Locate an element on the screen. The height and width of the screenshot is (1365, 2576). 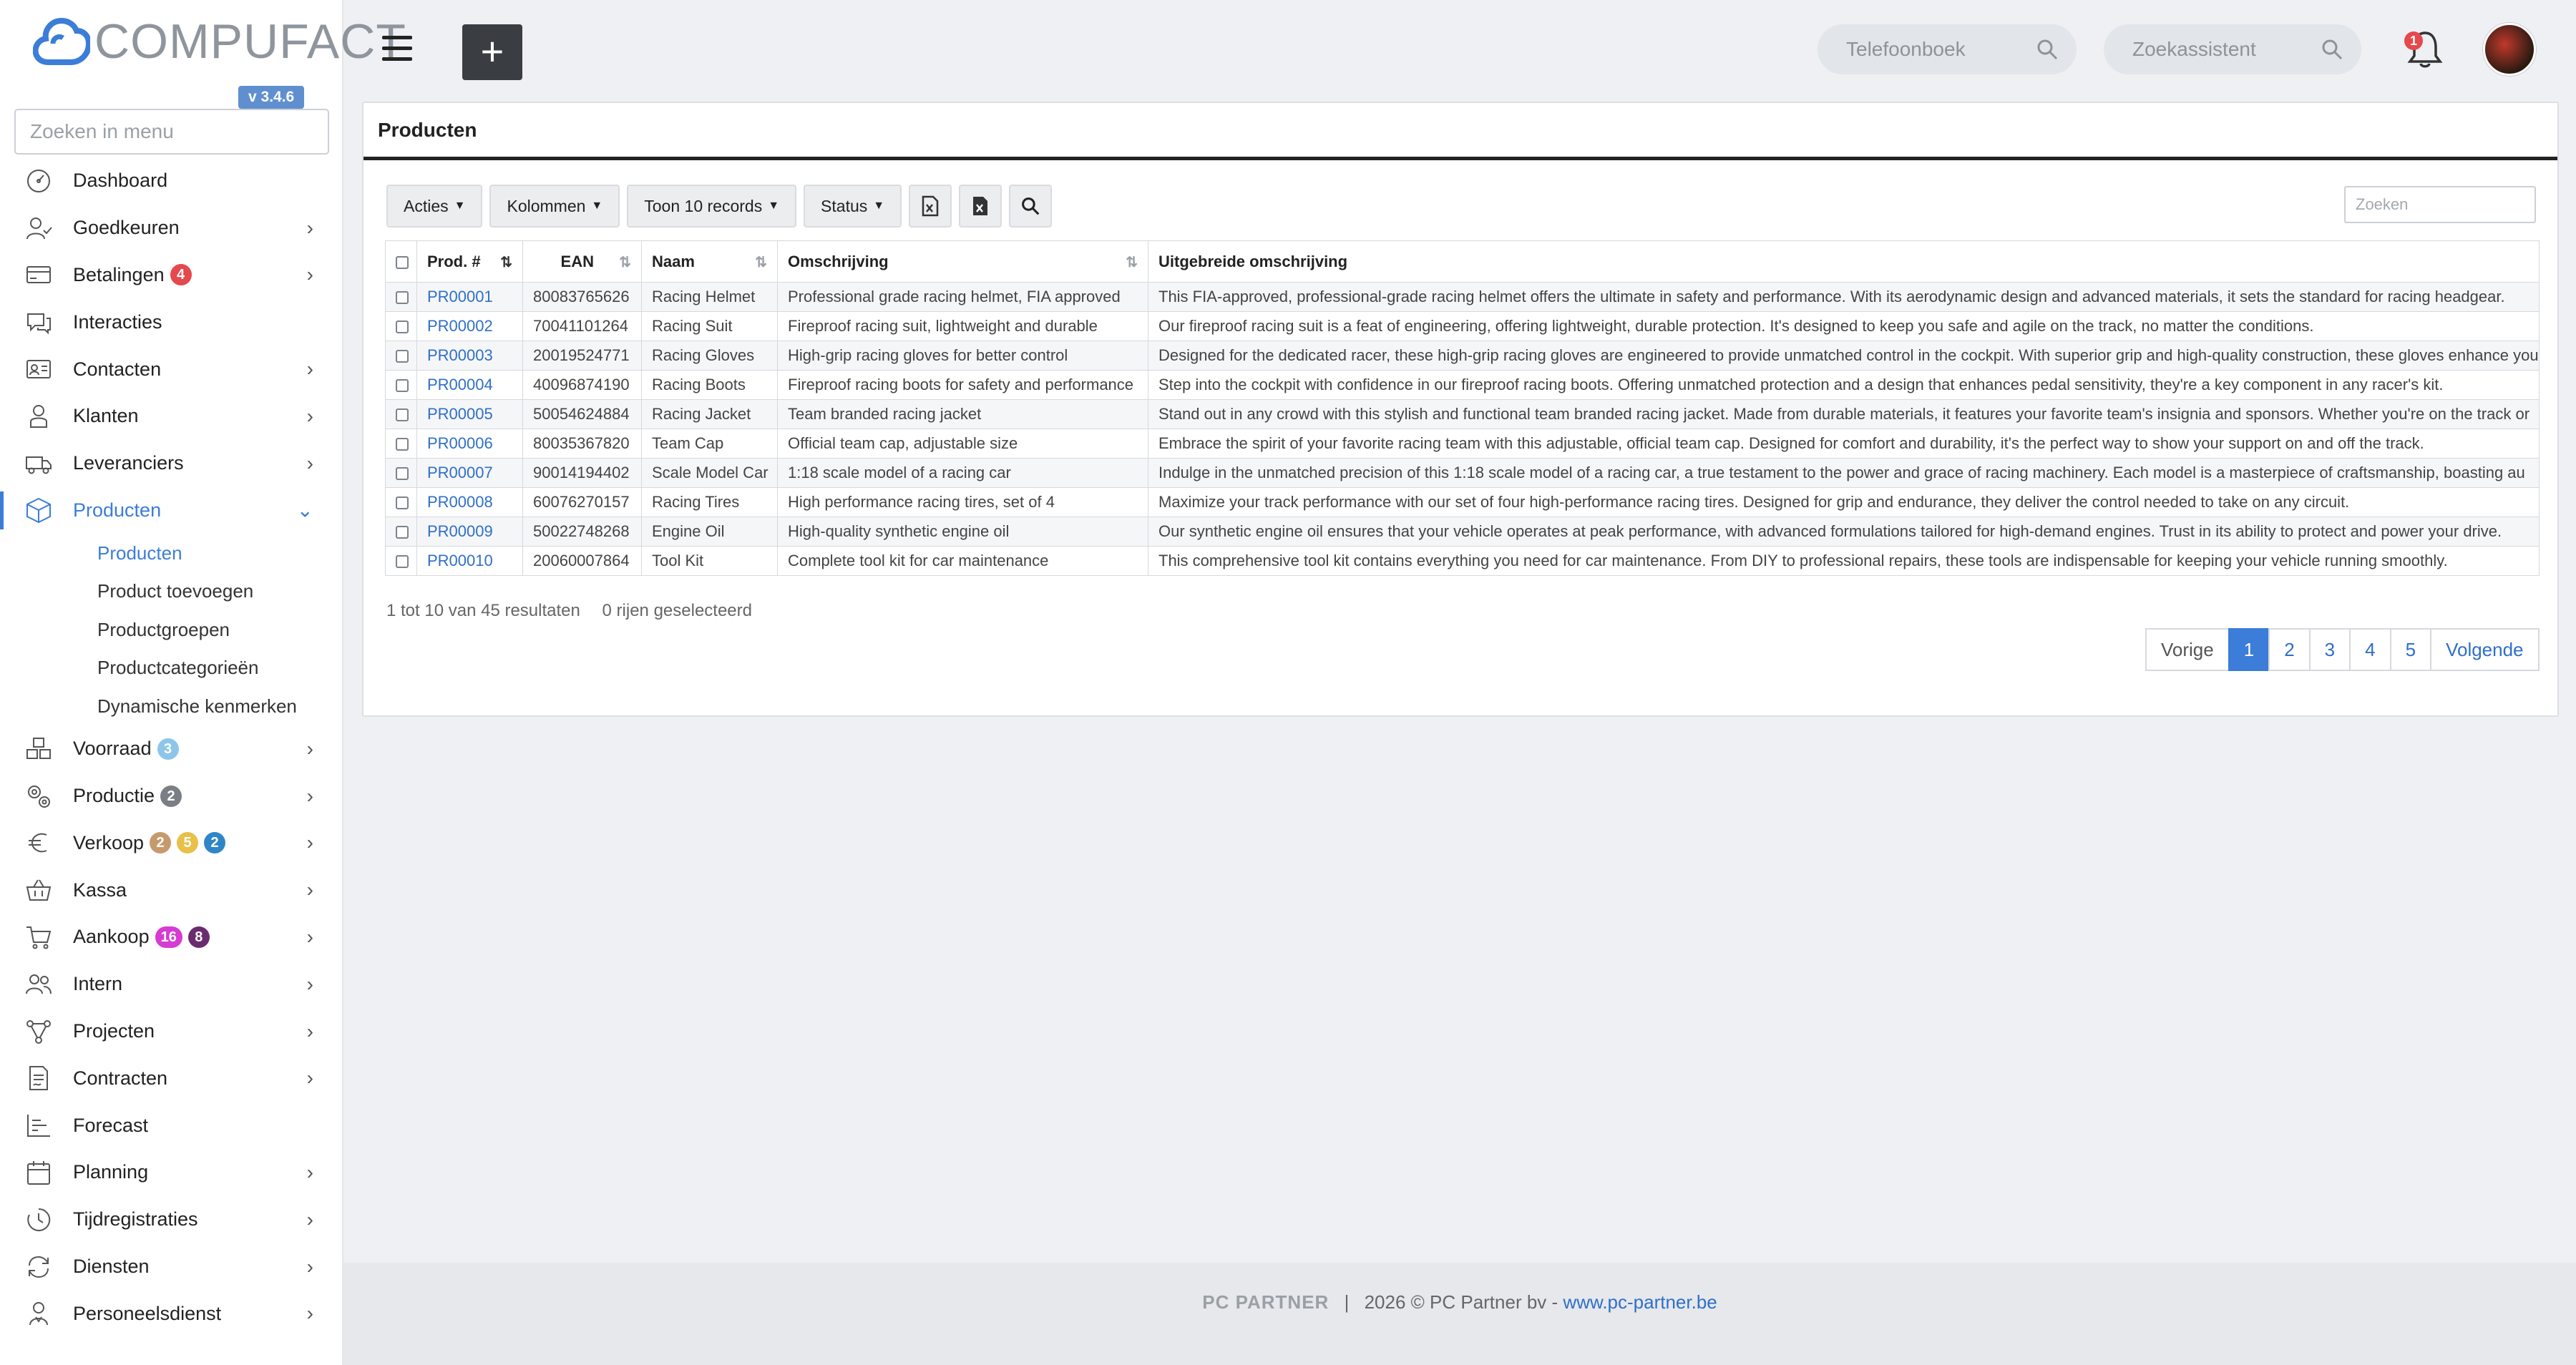
column-header-naam: Naam ⇅ is located at coordinates (709, 261).